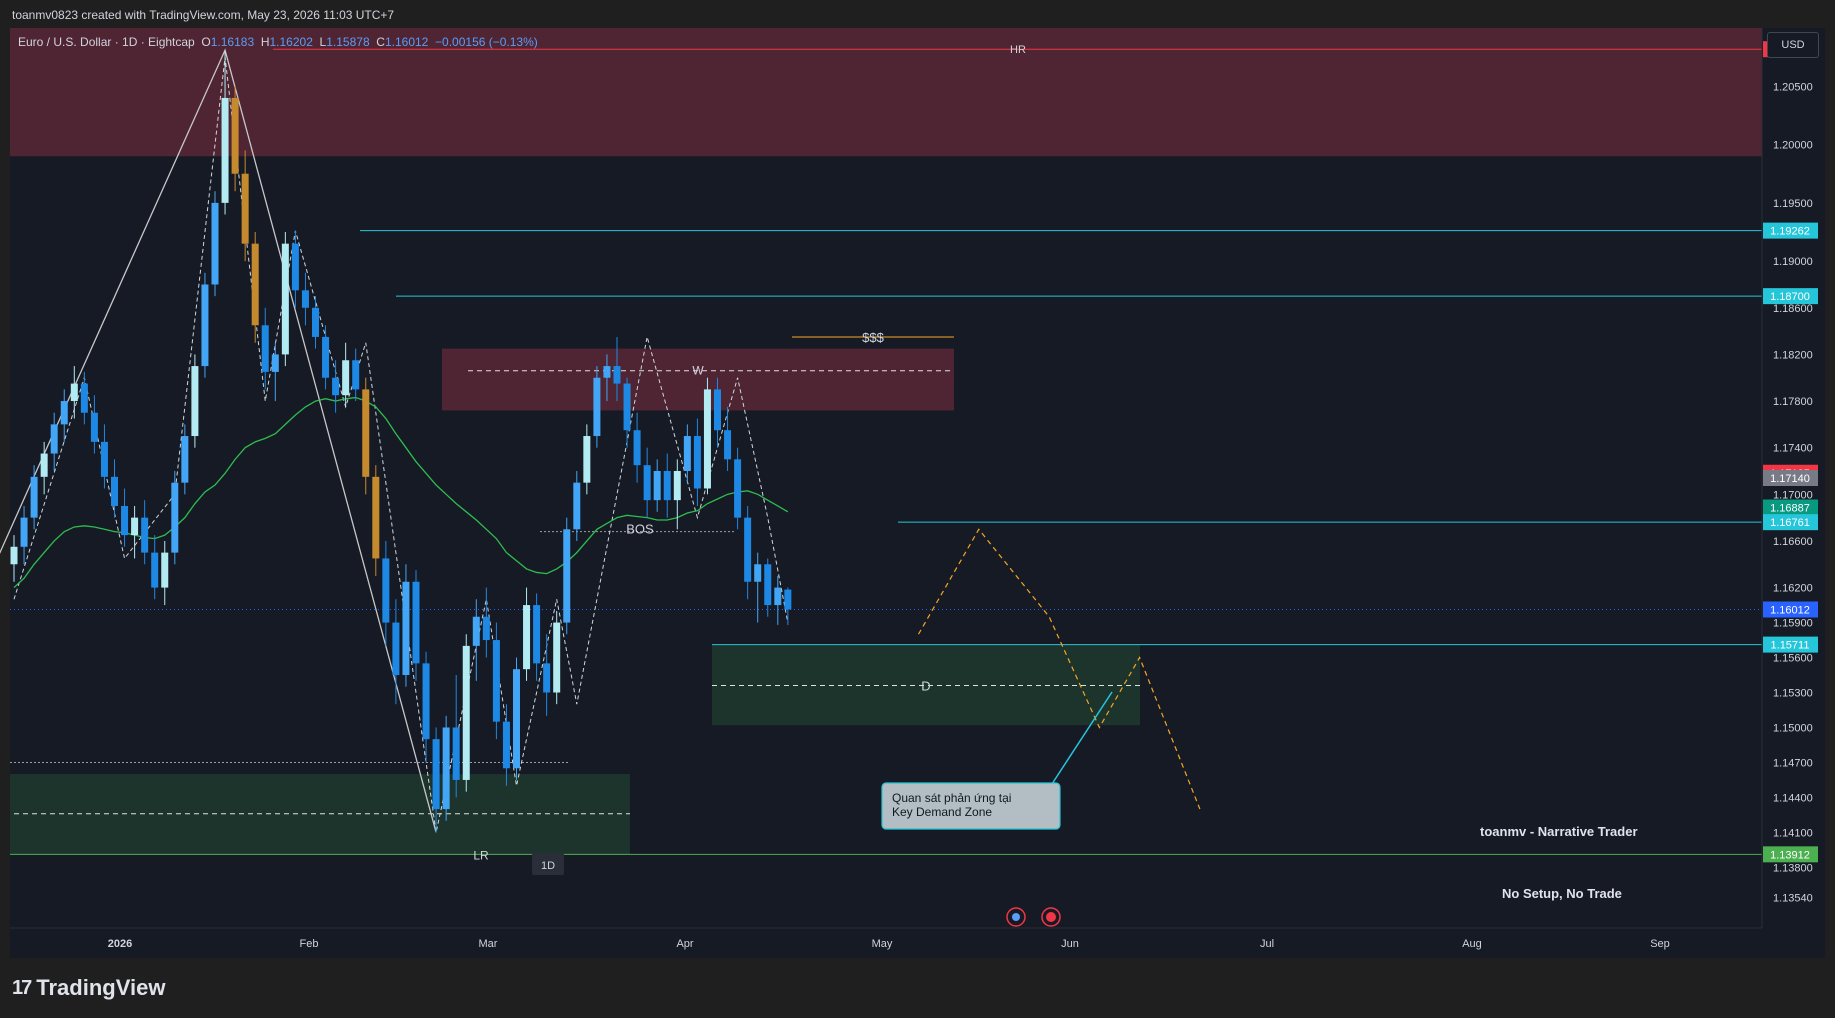 This screenshot has height=1018, width=1835. What do you see at coordinates (1559, 831) in the screenshot?
I see `author-label: toanmv - Narrative Trader` at bounding box center [1559, 831].